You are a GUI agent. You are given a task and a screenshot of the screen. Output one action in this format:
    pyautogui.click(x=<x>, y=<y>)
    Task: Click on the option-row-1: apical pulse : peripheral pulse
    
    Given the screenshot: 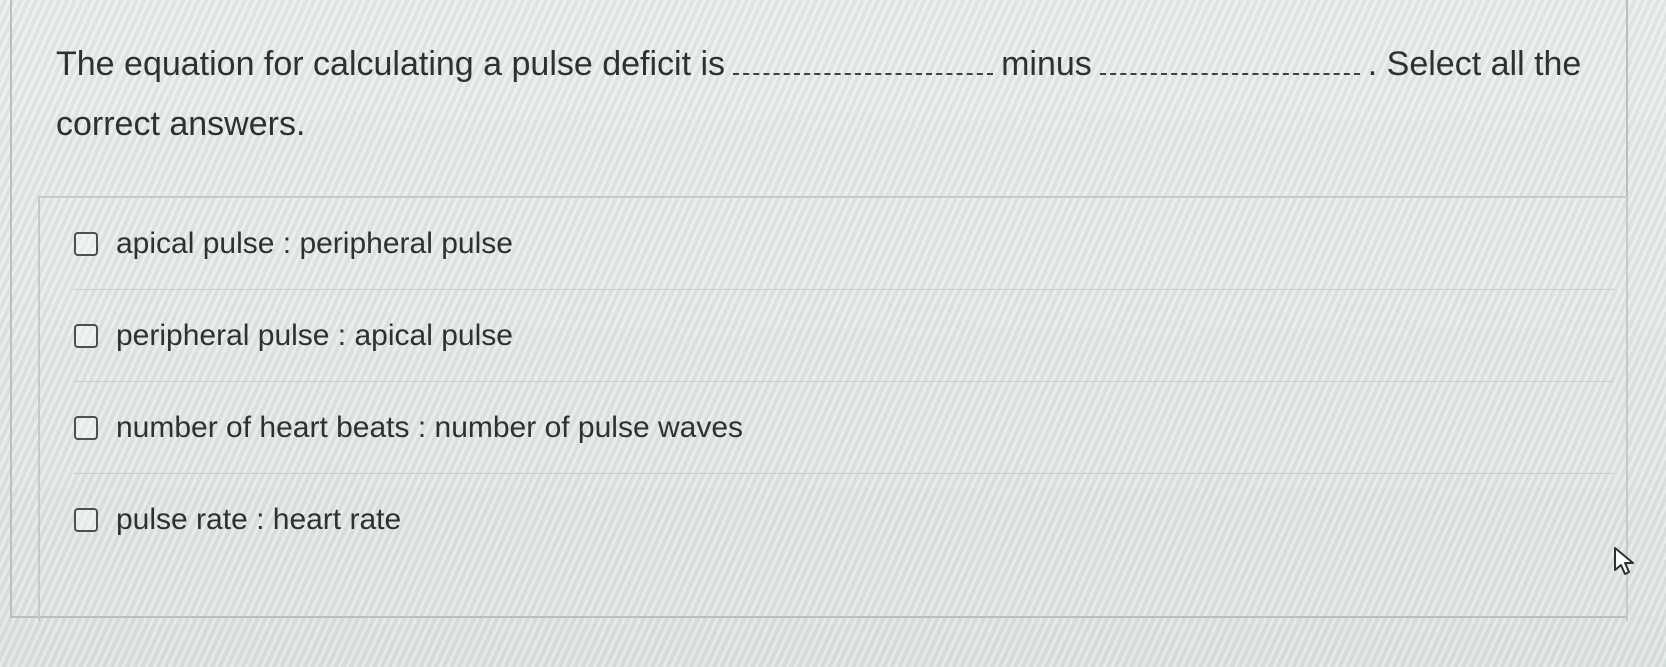 What is the action you would take?
    pyautogui.click(x=844, y=244)
    